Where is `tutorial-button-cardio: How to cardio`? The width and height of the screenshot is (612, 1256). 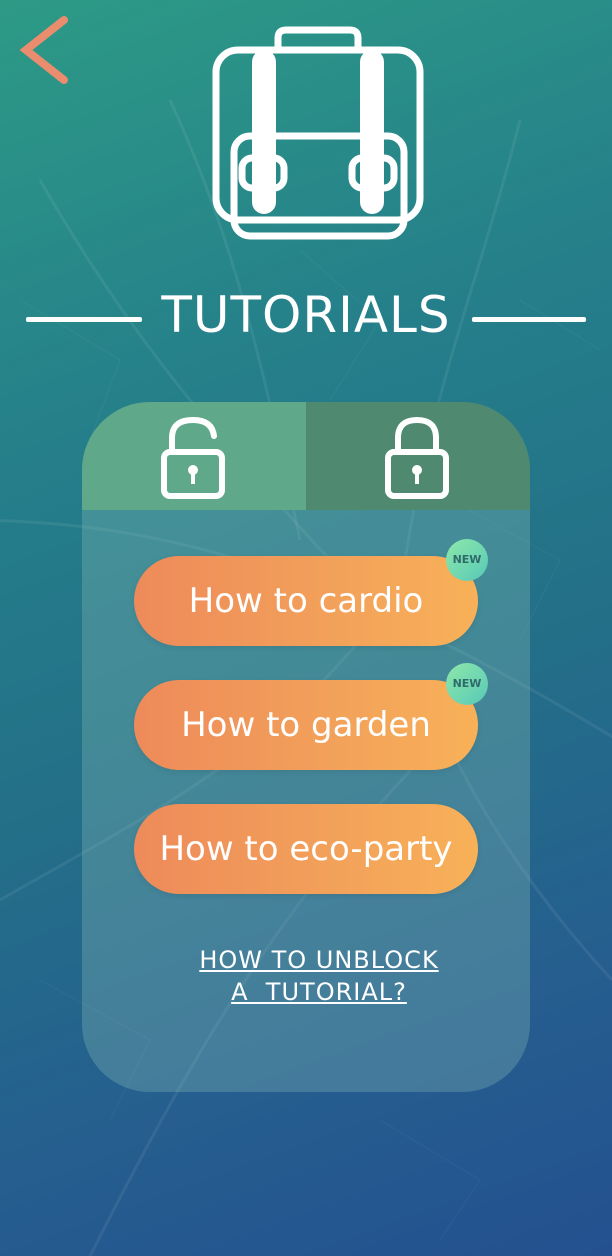
tutorial-button-cardio: How to cardio is located at coordinates (306, 601).